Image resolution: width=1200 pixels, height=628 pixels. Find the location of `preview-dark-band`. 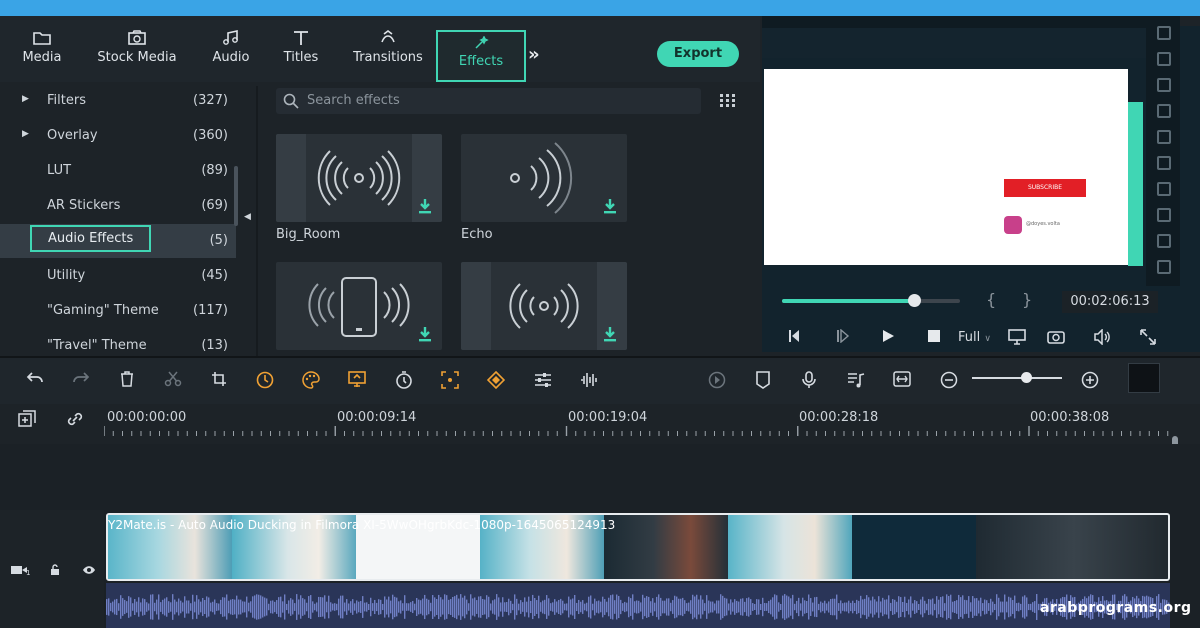

preview-dark-band is located at coordinates (954, 43).